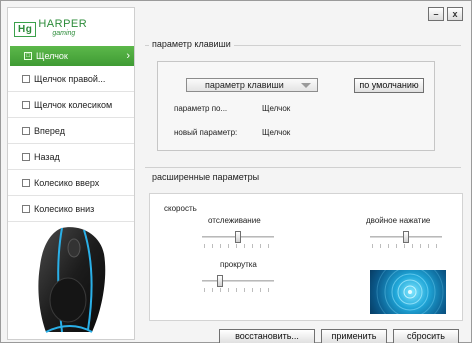 This screenshot has width=472, height=343. Describe the element at coordinates (63, 24) in the screenshot. I see `logo-brand: HARPER` at that location.